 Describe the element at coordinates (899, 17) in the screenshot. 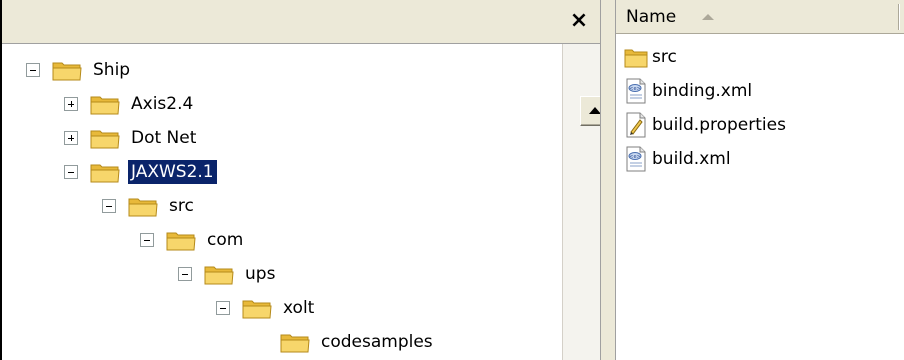

I see `column-divider` at that location.